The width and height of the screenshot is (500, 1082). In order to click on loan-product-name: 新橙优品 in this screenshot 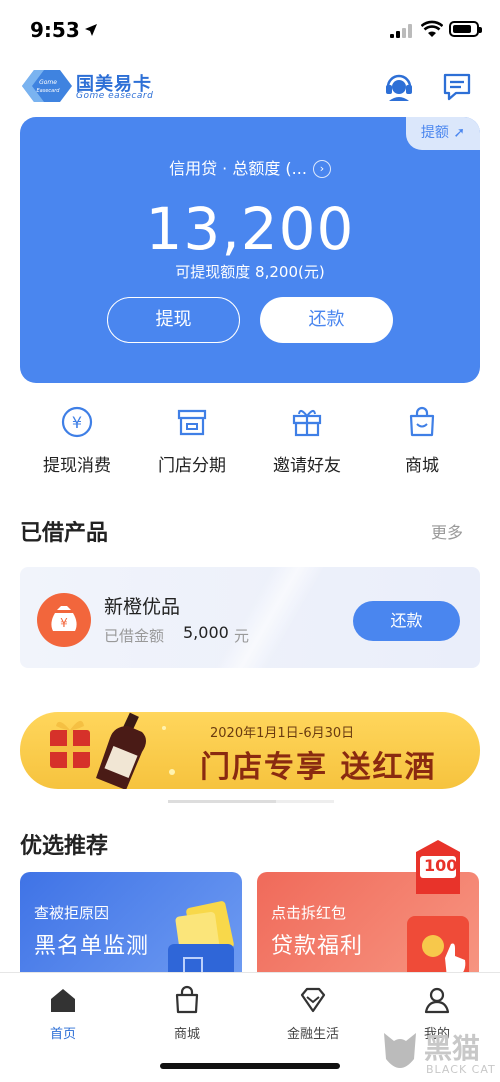, I will do `click(142, 607)`.